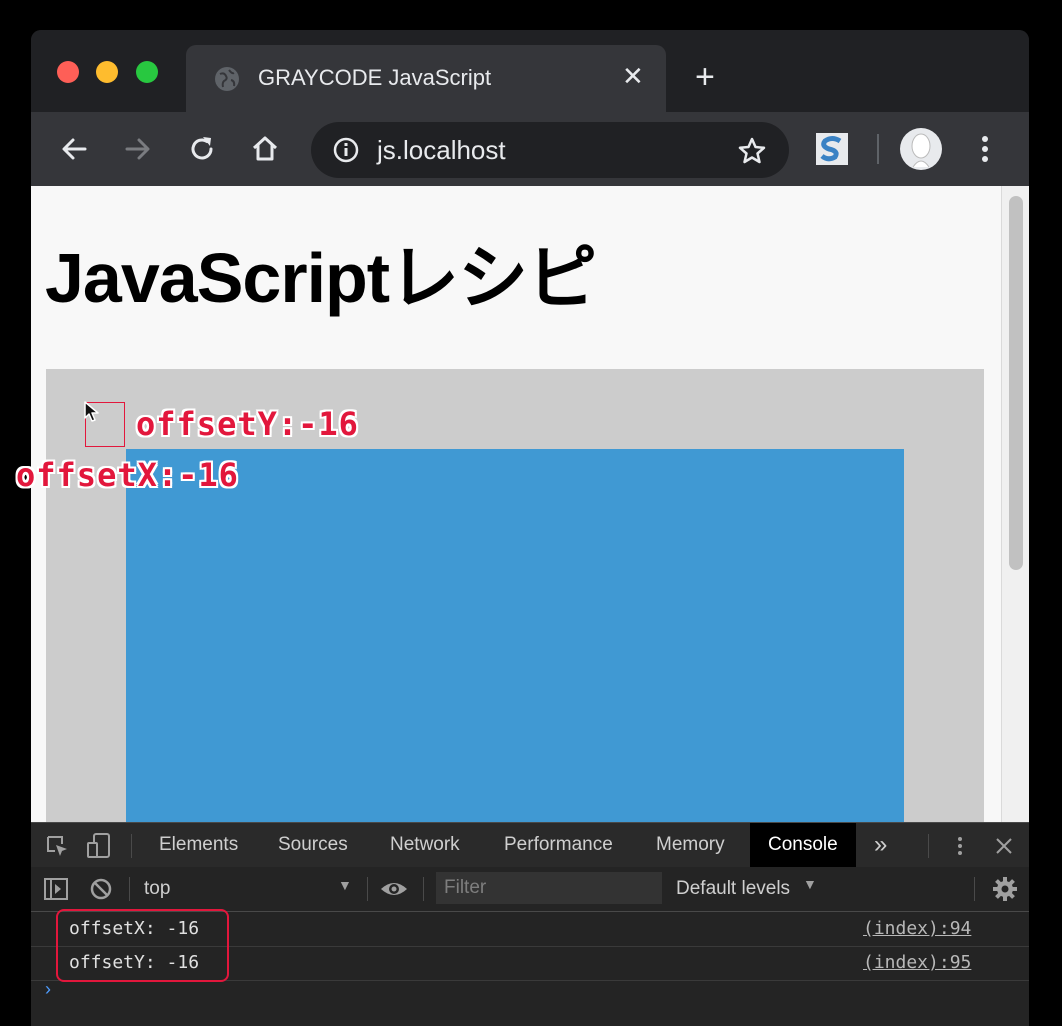 The height and width of the screenshot is (1026, 1062). I want to click on browser-toolbar: js.localhost, so click(530, 149).